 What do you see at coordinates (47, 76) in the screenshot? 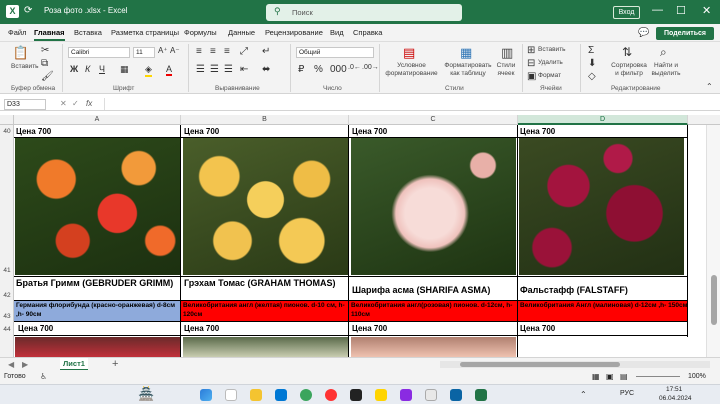
I see `format-painter-icon: 🖌` at bounding box center [47, 76].